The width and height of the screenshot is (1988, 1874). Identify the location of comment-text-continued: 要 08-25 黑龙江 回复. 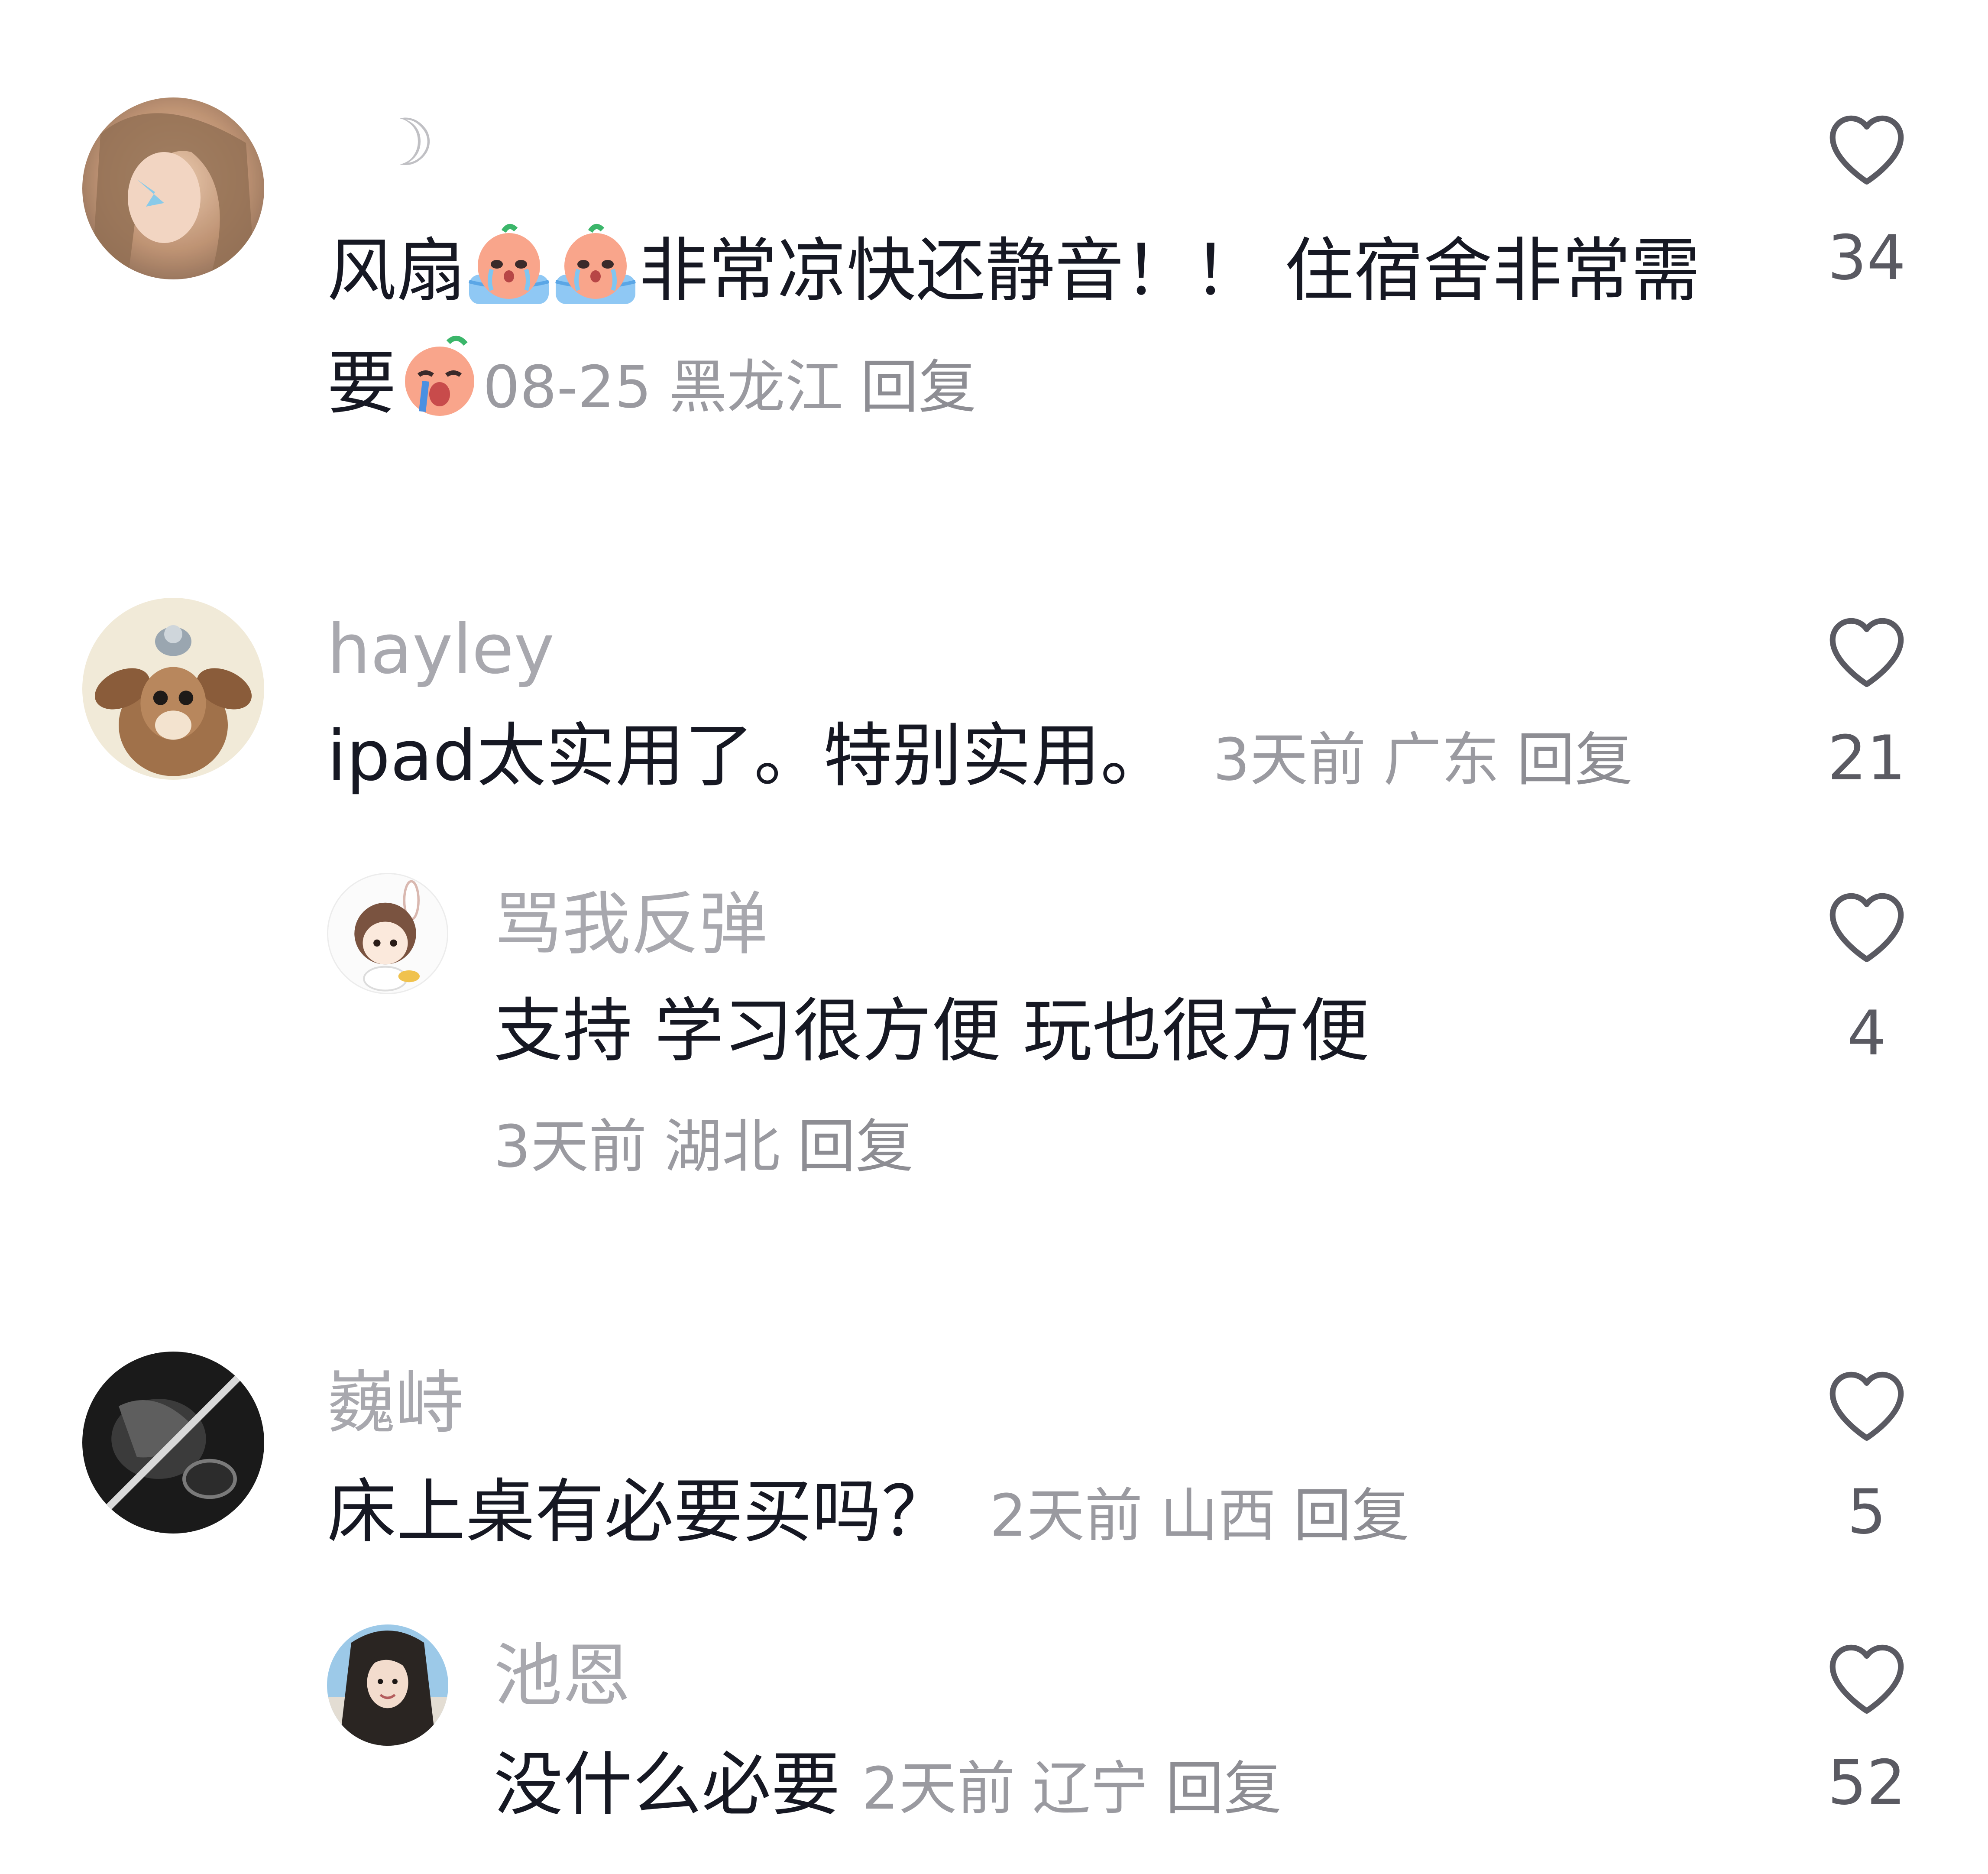
(651, 377).